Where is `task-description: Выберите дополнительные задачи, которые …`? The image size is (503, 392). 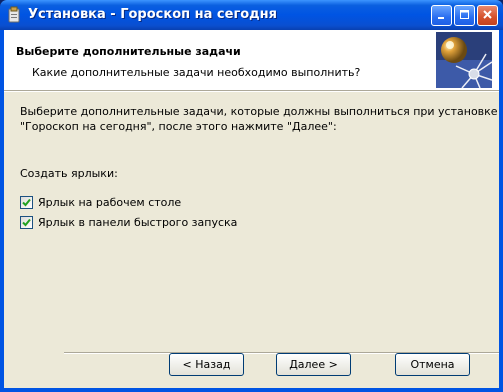 task-description: Выберите дополнительные задачи, которые … is located at coordinates (259, 119).